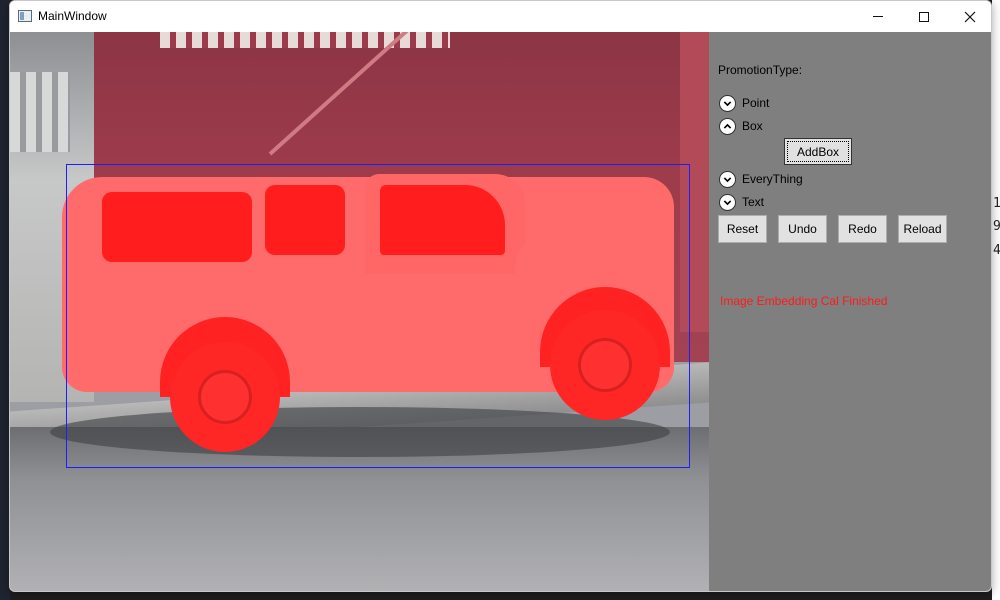 The image size is (1000, 600). Describe the element at coordinates (742, 229) in the screenshot. I see `reset-button: Reset` at that location.